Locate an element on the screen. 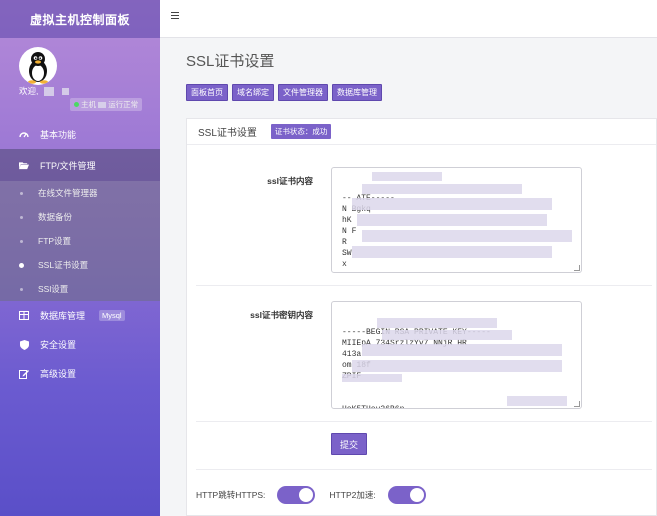 The height and width of the screenshot is (516, 657). mysql-badge: Mysql is located at coordinates (112, 315).